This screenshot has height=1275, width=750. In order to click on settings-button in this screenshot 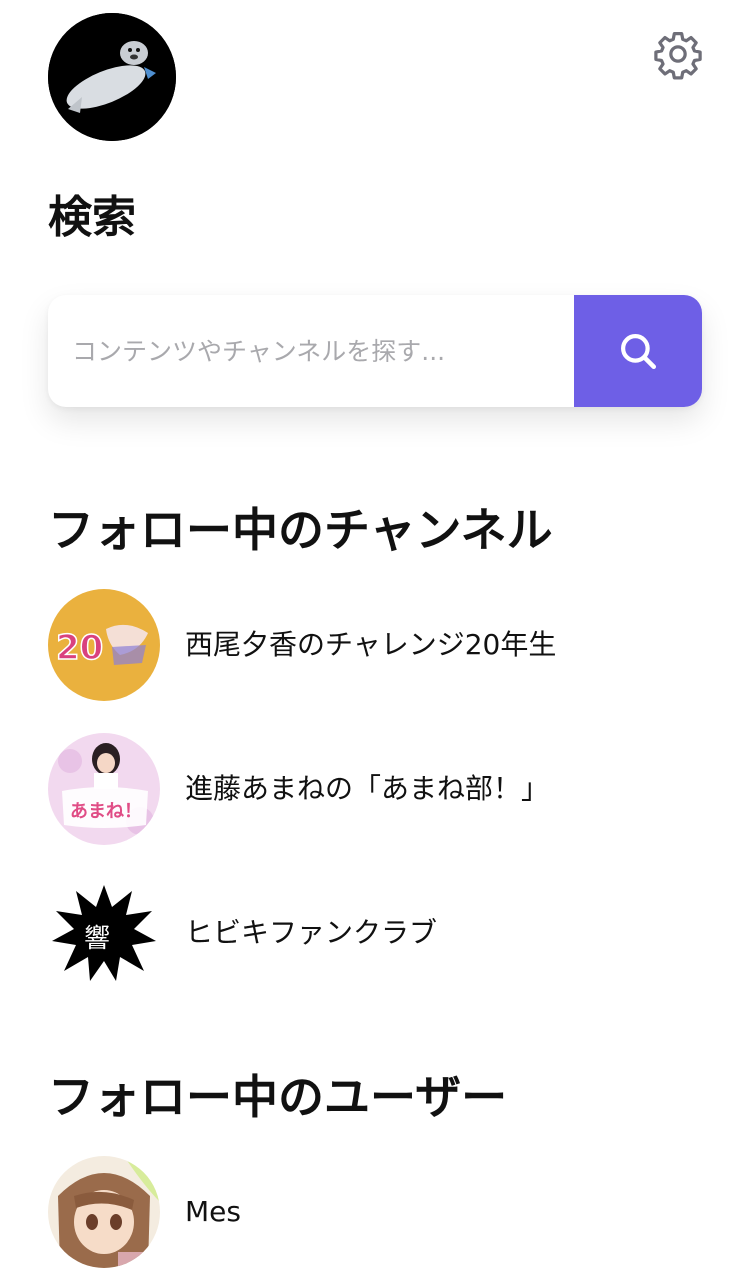, I will do `click(678, 54)`.